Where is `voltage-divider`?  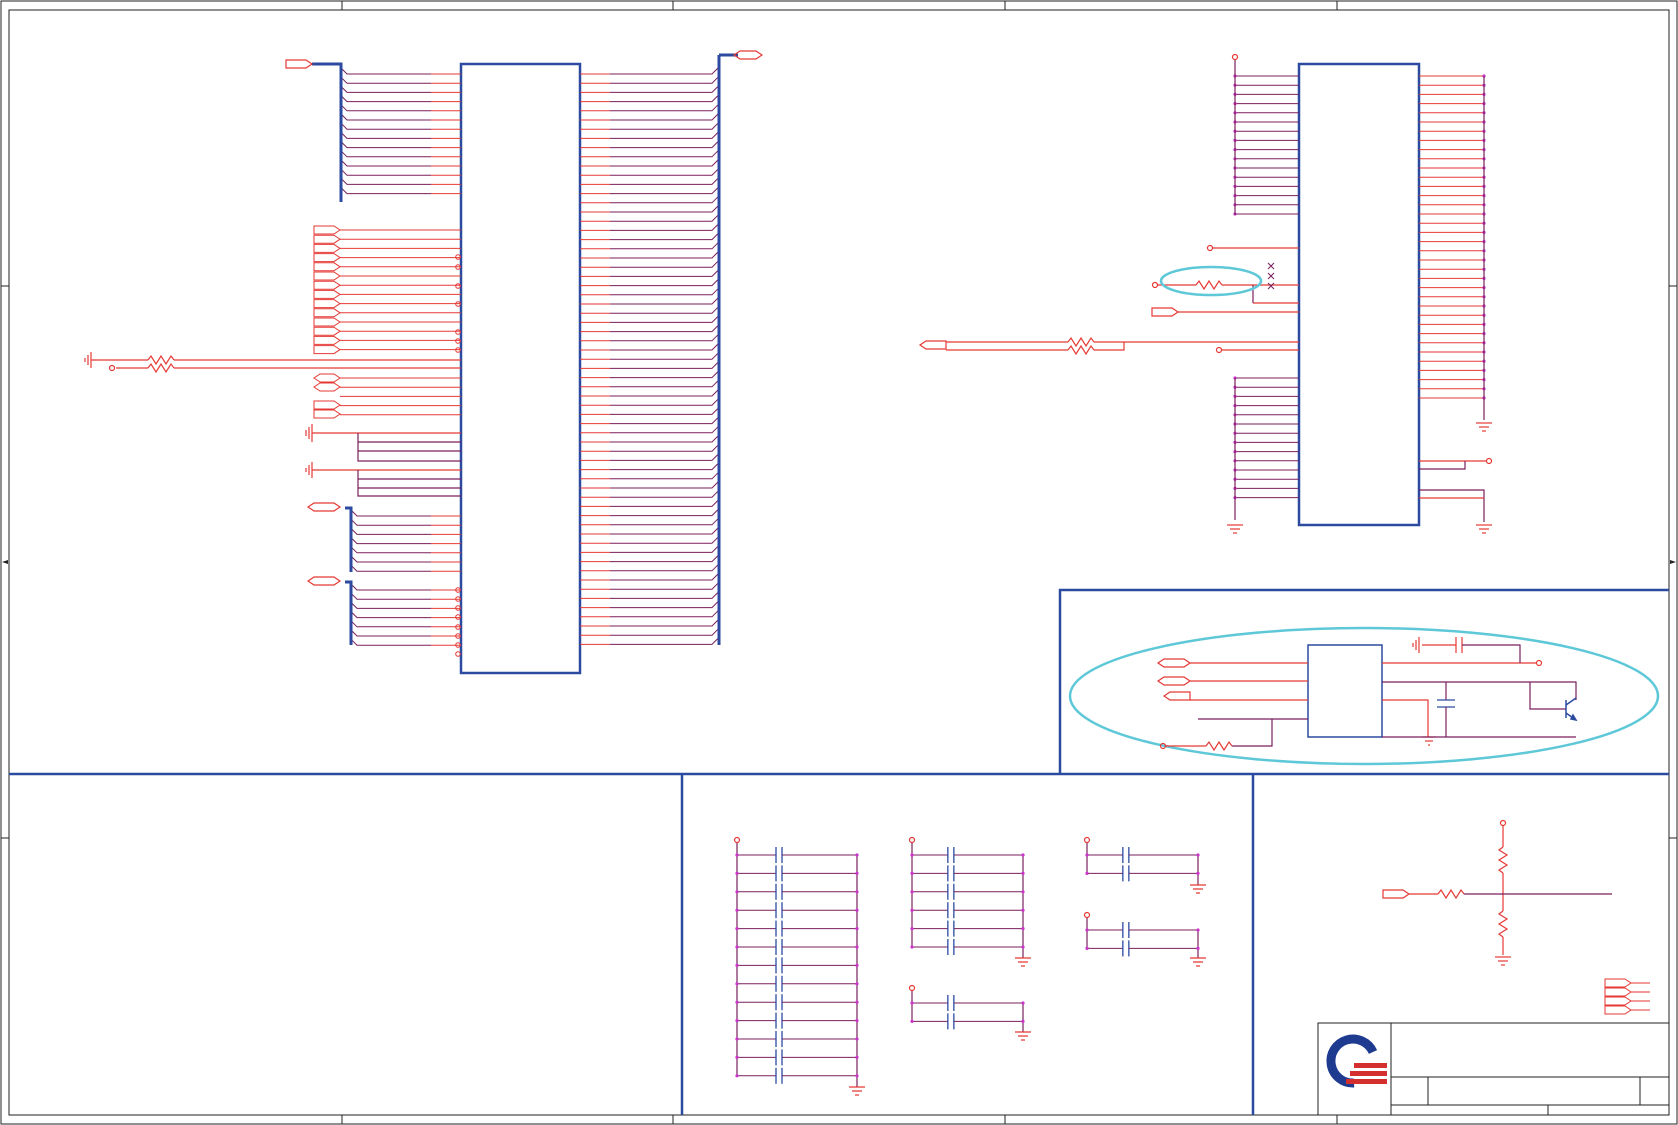
voltage-divider is located at coordinates (1497, 892).